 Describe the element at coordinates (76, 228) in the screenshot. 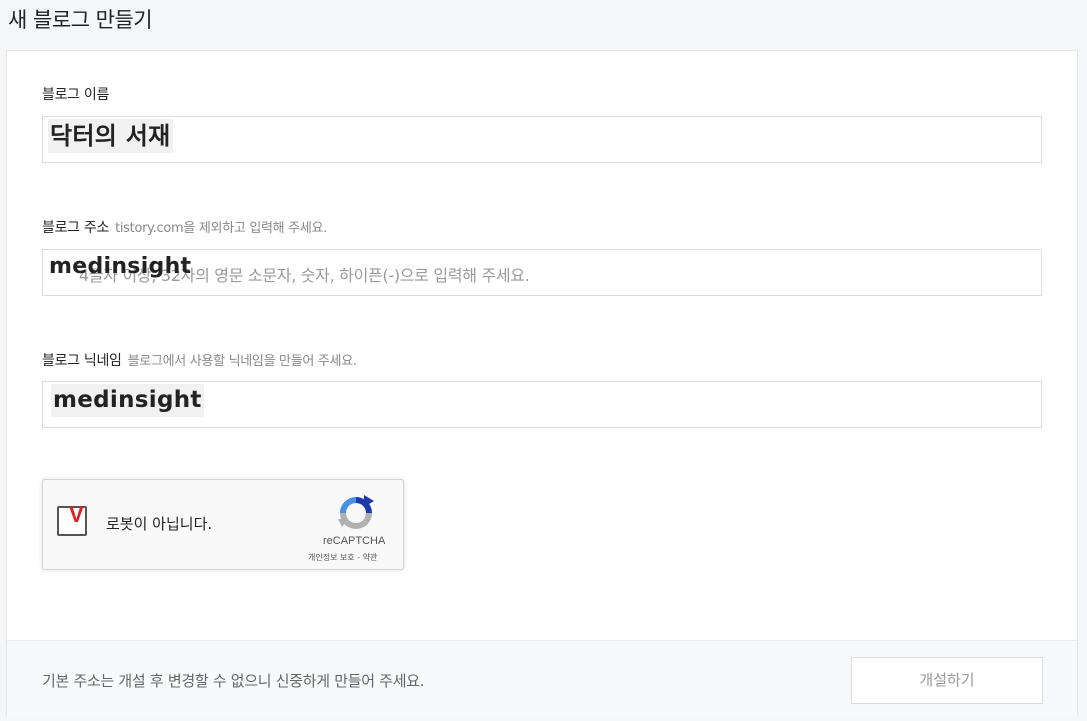

I see `blog-address-label-text: 블로그 주소` at that location.